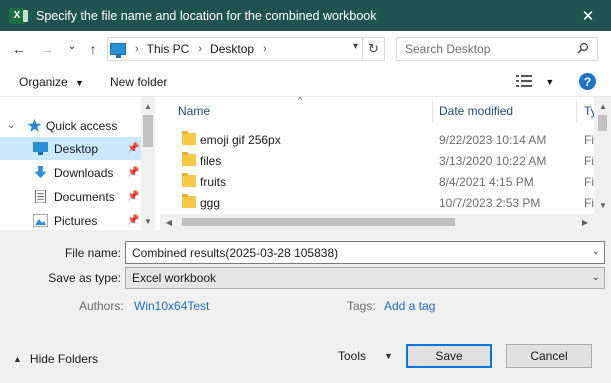 The height and width of the screenshot is (383, 611). Describe the element at coordinates (355, 46) in the screenshot. I see `address-dropdown-icon: ▾` at that location.